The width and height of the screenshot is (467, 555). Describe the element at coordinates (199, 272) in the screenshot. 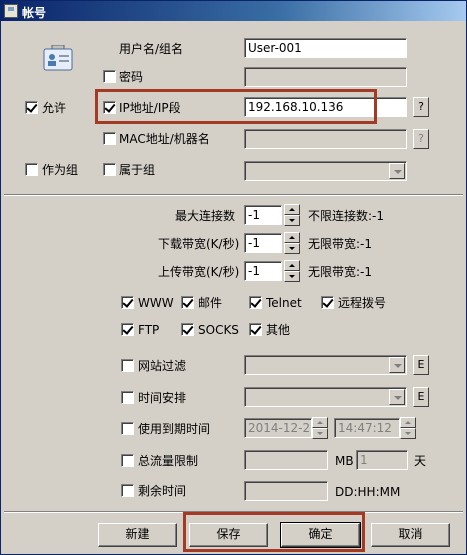

I see `upload-bandwidth-label: 上传带宽(K/秒)` at that location.